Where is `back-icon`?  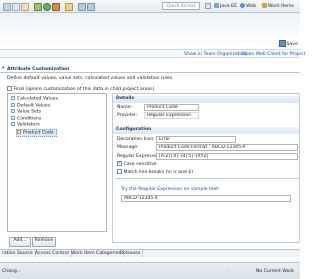
back-icon is located at coordinates (82, 7).